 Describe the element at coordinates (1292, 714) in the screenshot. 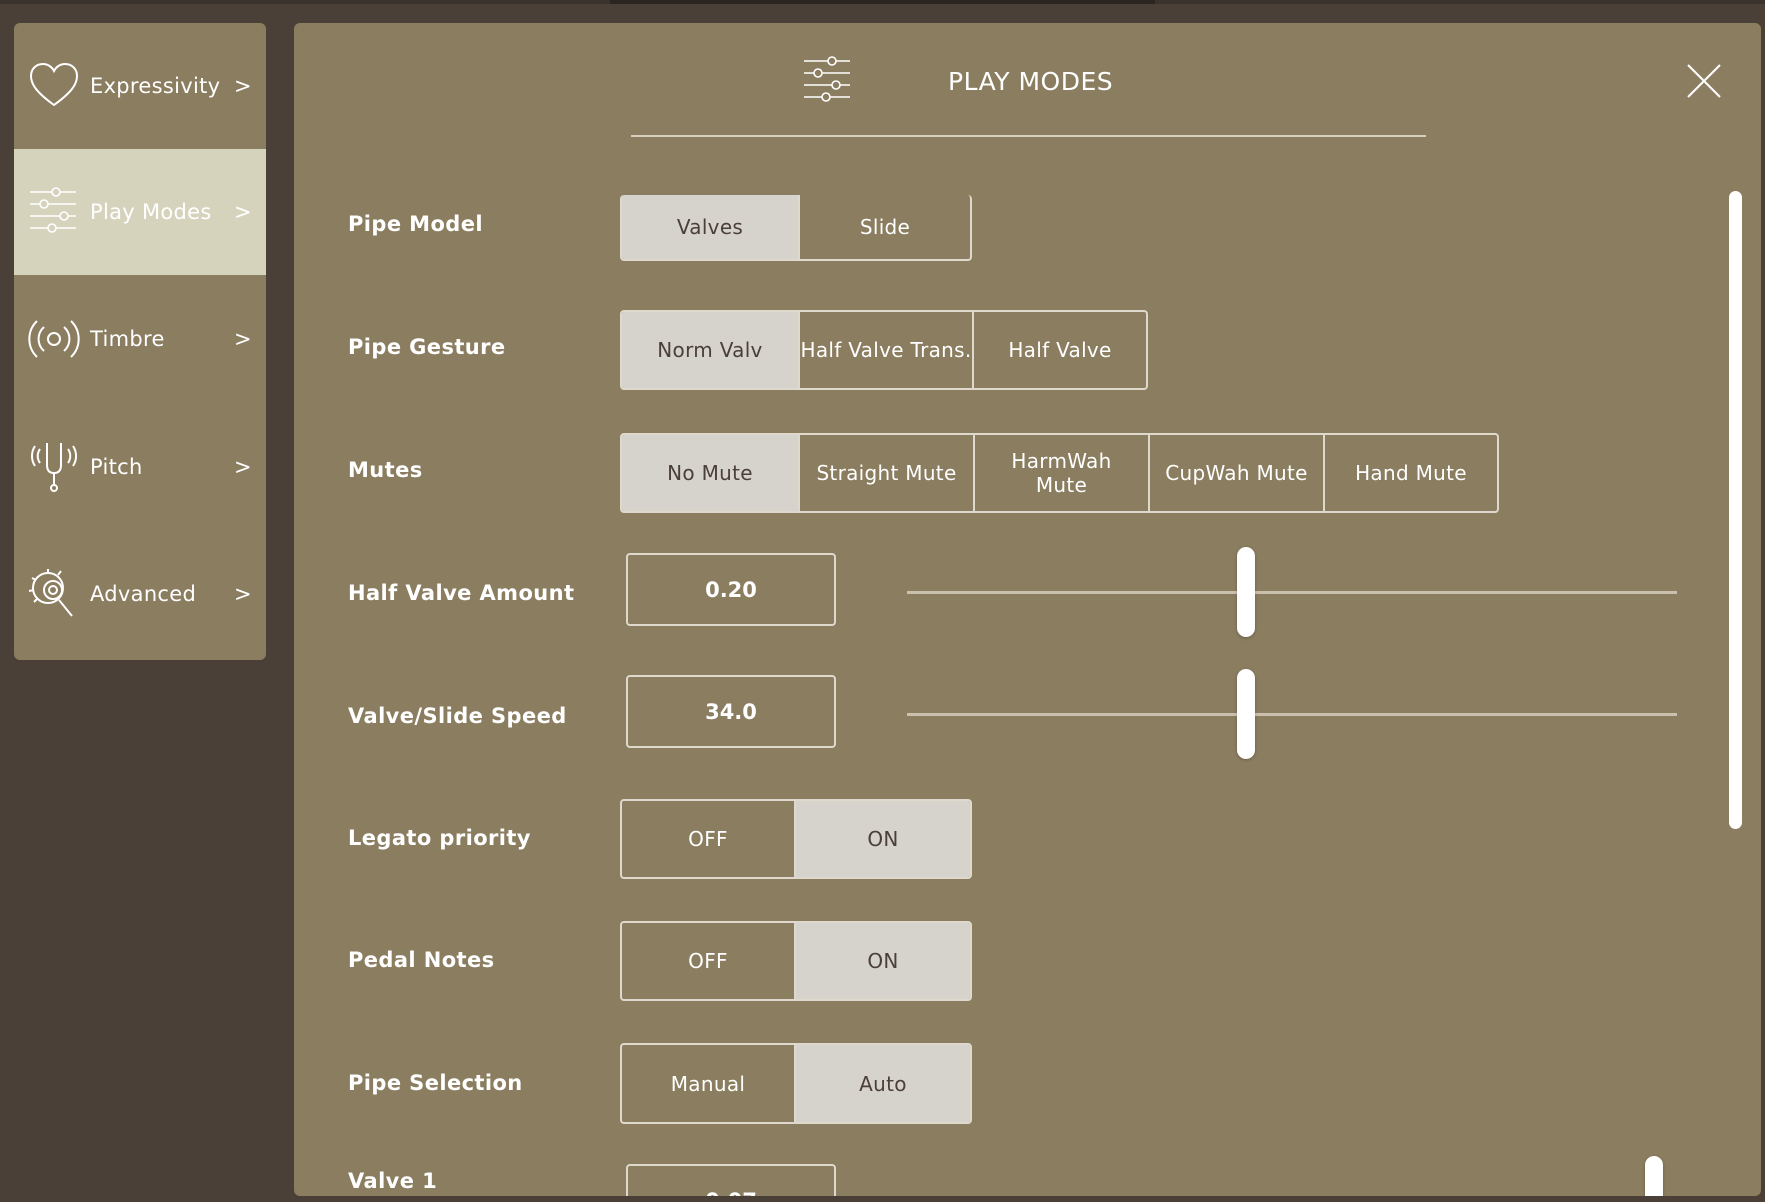

I see `valve-slide-speed-slider-track` at that location.